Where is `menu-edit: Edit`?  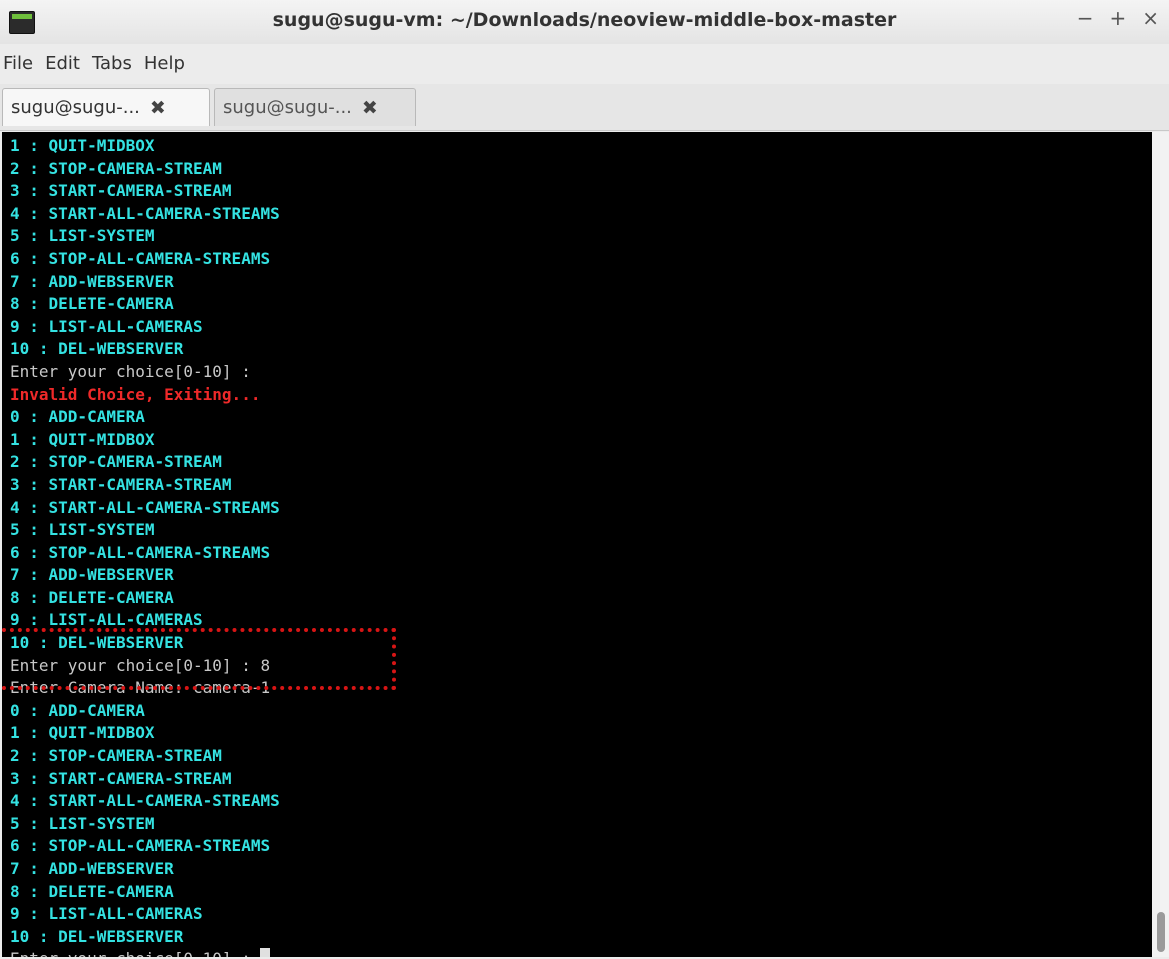
menu-edit: Edit is located at coordinates (62, 63).